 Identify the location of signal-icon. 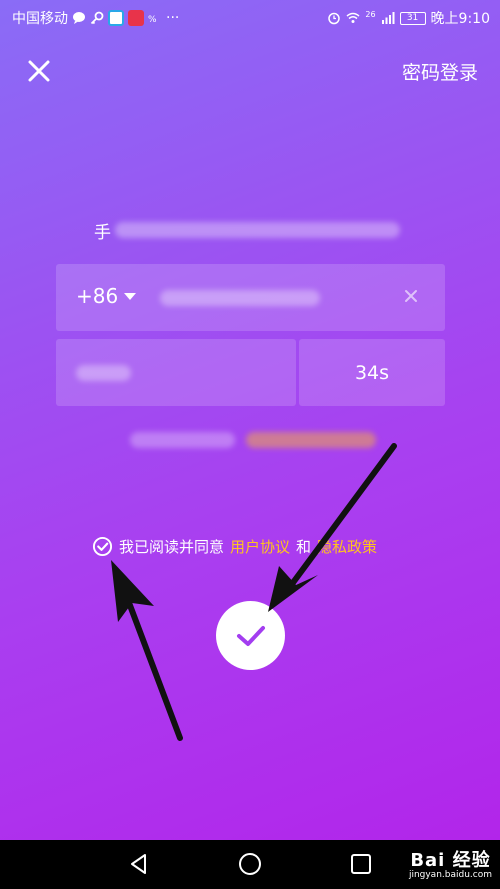
(388, 18).